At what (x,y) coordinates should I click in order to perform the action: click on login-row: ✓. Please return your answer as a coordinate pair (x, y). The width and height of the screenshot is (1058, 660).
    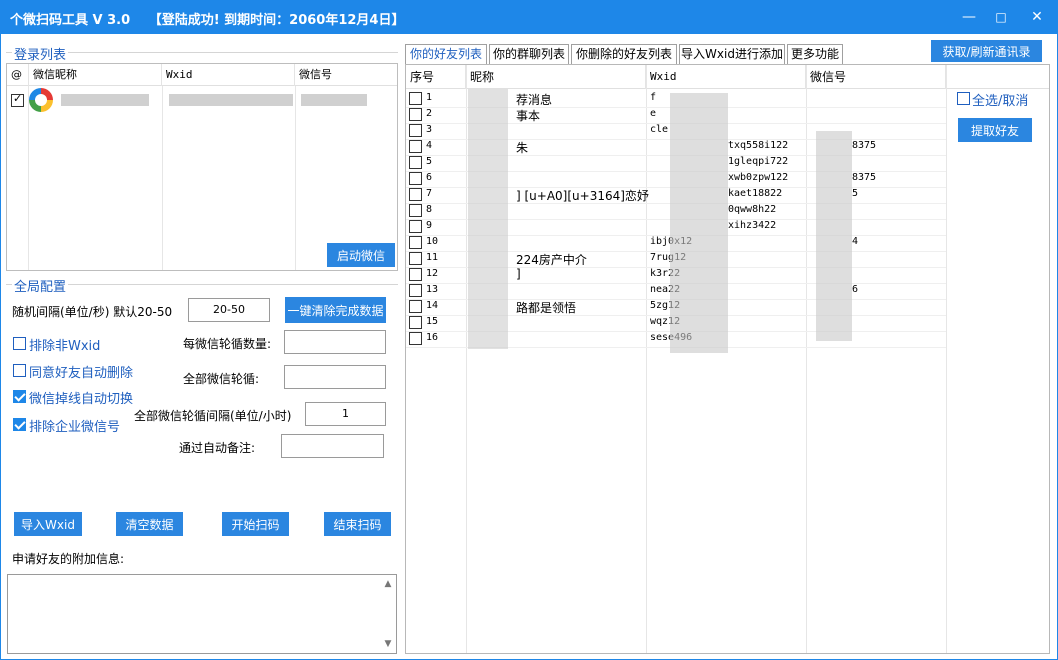
    Looking at the image, I should click on (202, 100).